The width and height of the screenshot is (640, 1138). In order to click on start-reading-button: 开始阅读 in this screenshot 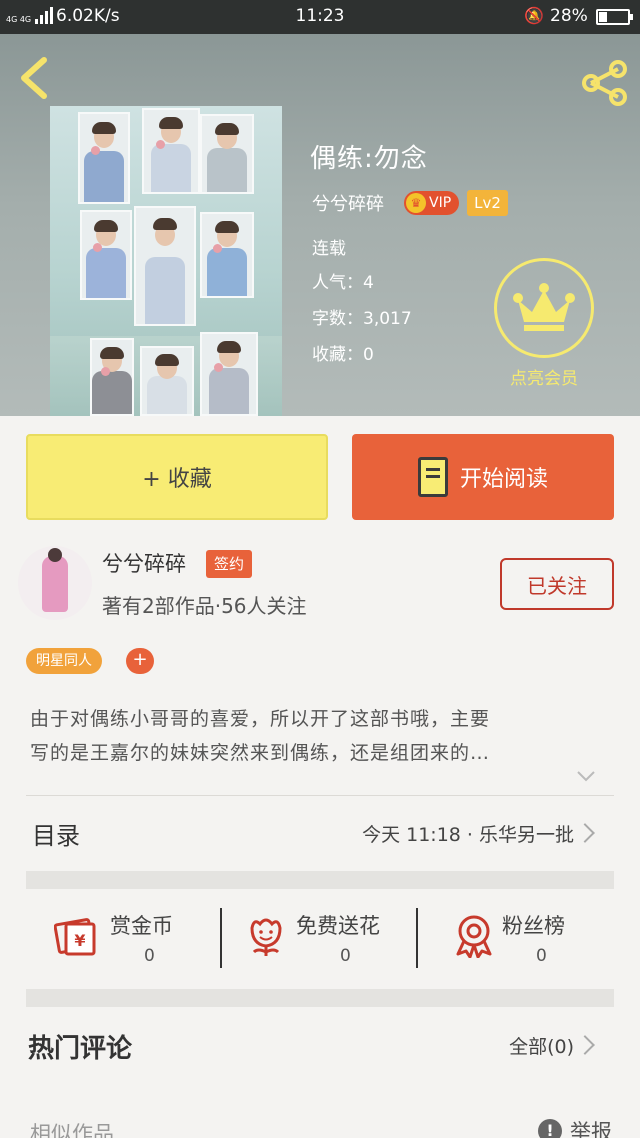, I will do `click(483, 477)`.